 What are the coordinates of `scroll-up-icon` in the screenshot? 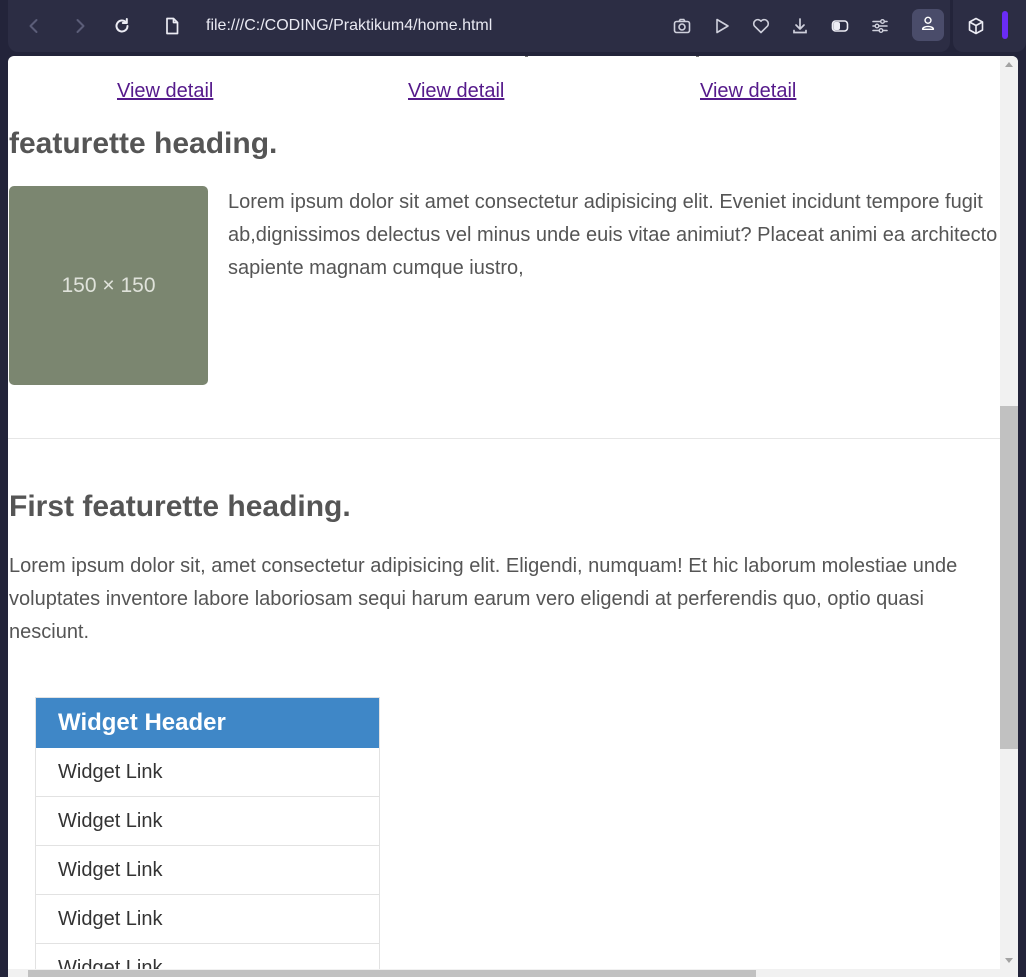 It's located at (1009, 64).